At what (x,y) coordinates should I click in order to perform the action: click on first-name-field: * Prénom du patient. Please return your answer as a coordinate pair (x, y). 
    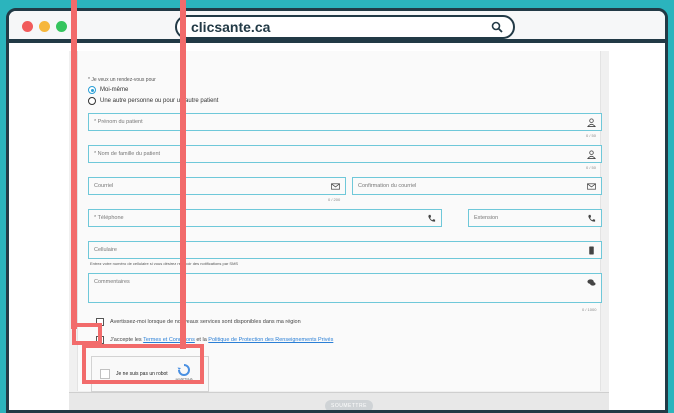
    Looking at the image, I should click on (345, 122).